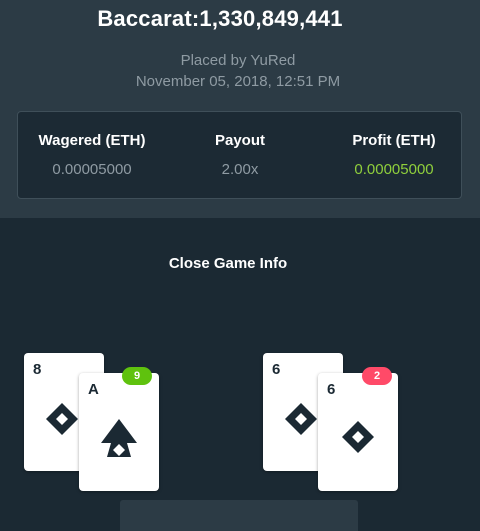  I want to click on wagered-label: Wagered (ETH), so click(92, 140).